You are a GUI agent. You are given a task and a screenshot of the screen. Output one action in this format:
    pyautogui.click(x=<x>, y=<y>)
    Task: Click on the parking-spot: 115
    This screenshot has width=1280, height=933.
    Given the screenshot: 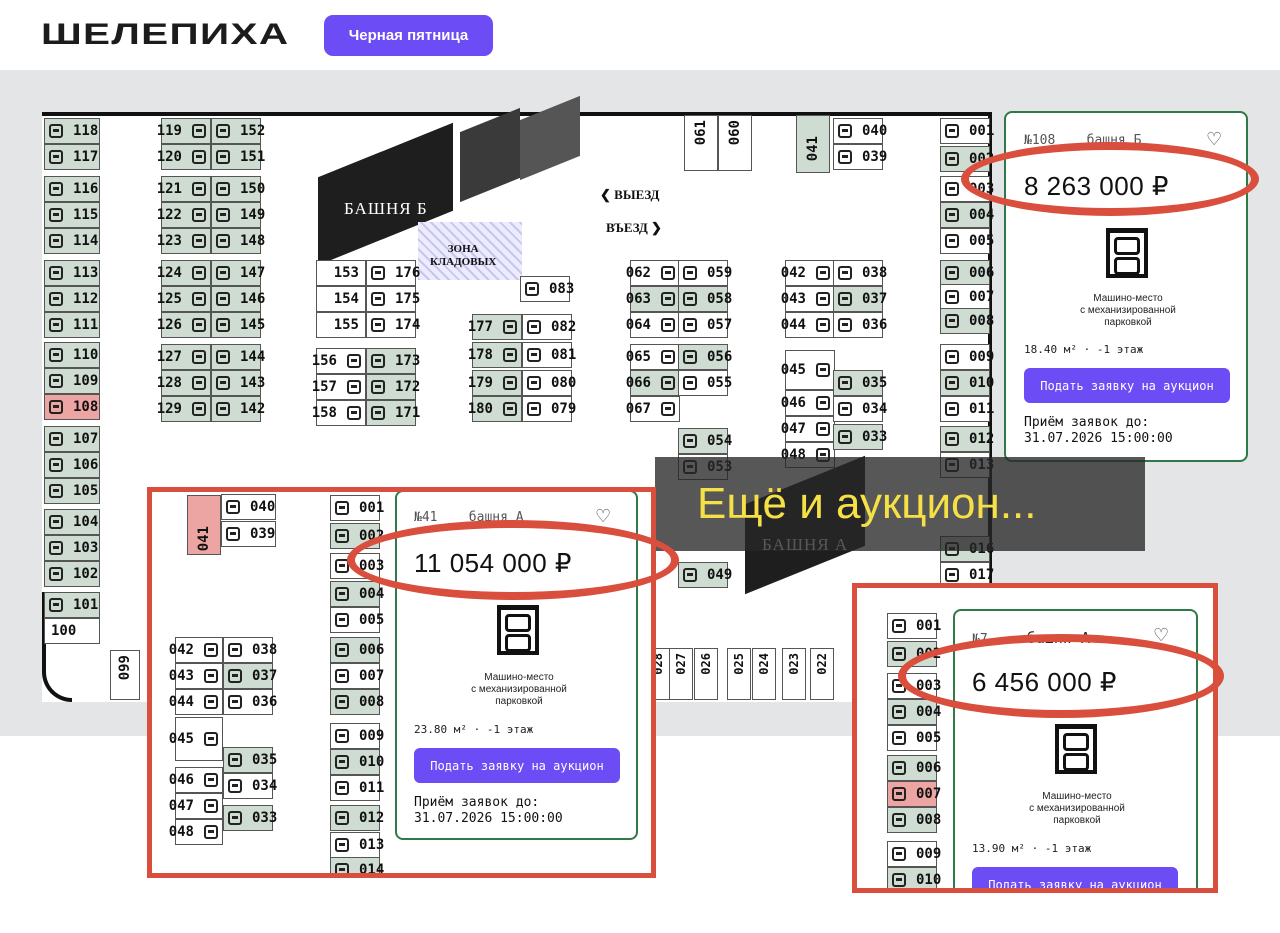 What is the action you would take?
    pyautogui.click(x=72, y=215)
    